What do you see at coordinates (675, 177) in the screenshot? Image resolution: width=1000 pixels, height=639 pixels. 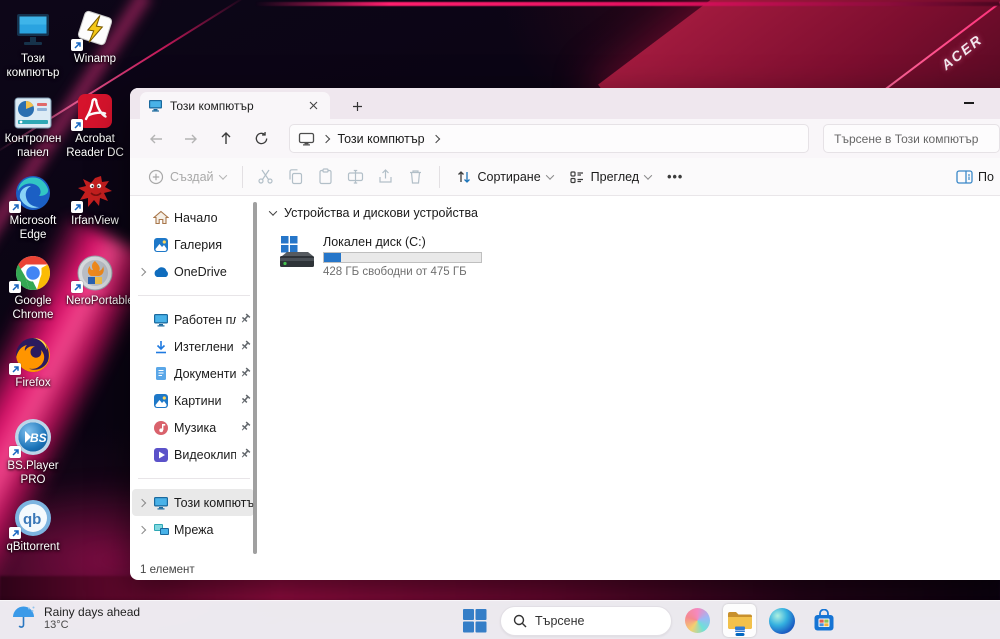 I see `more-options-button: •••` at bounding box center [675, 177].